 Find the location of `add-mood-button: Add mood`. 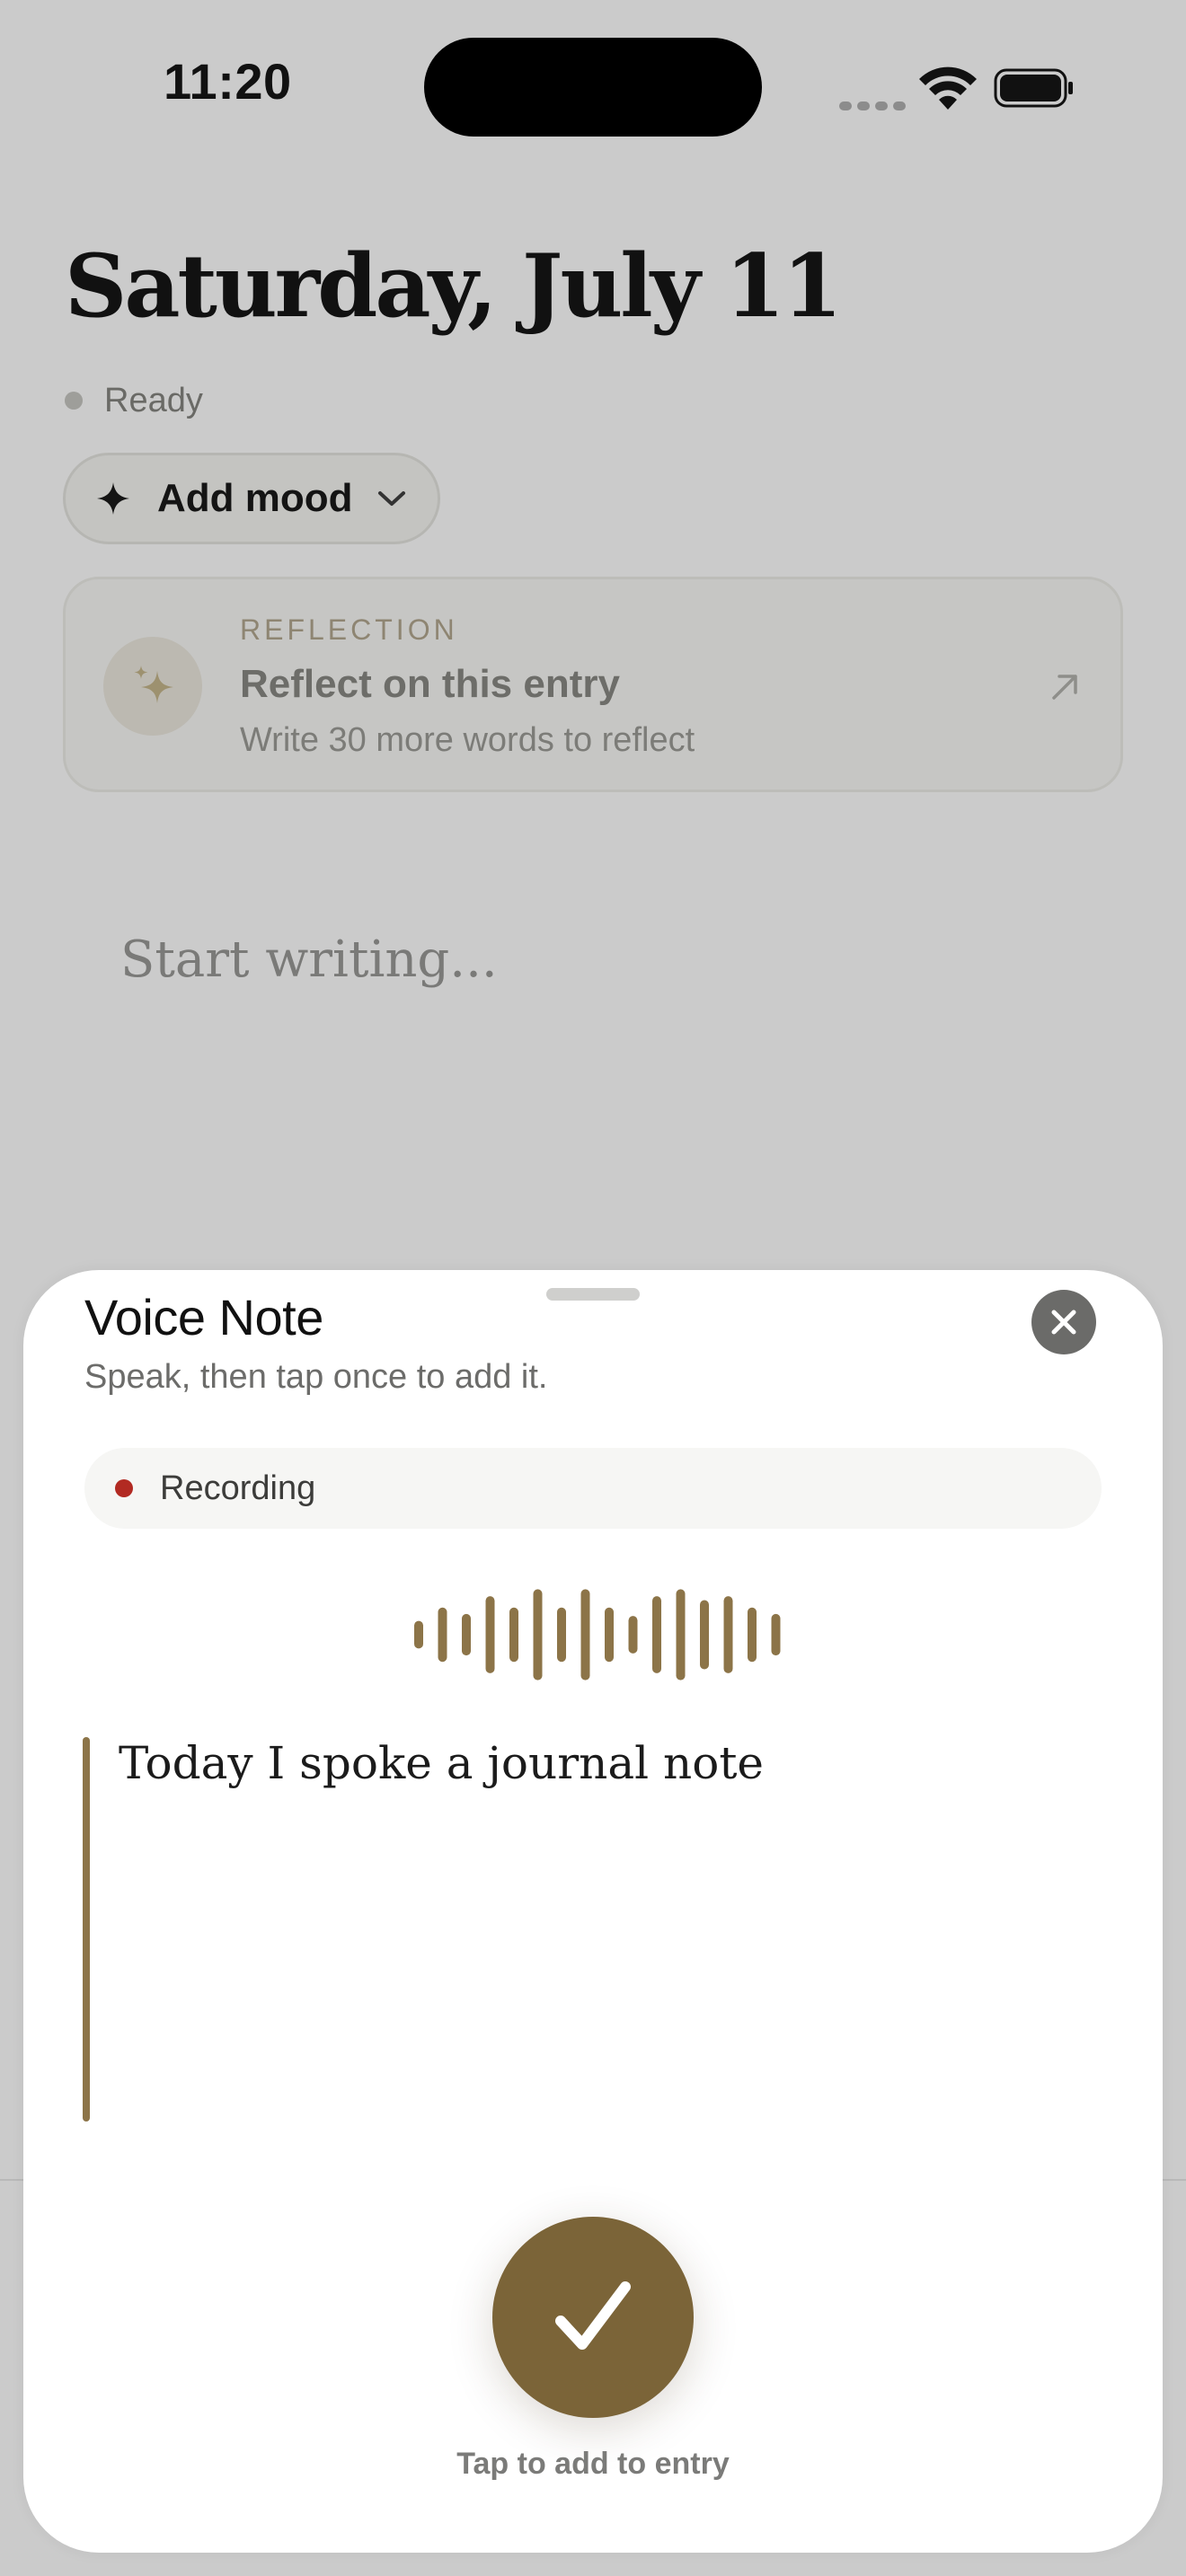

add-mood-button: Add mood is located at coordinates (251, 498).